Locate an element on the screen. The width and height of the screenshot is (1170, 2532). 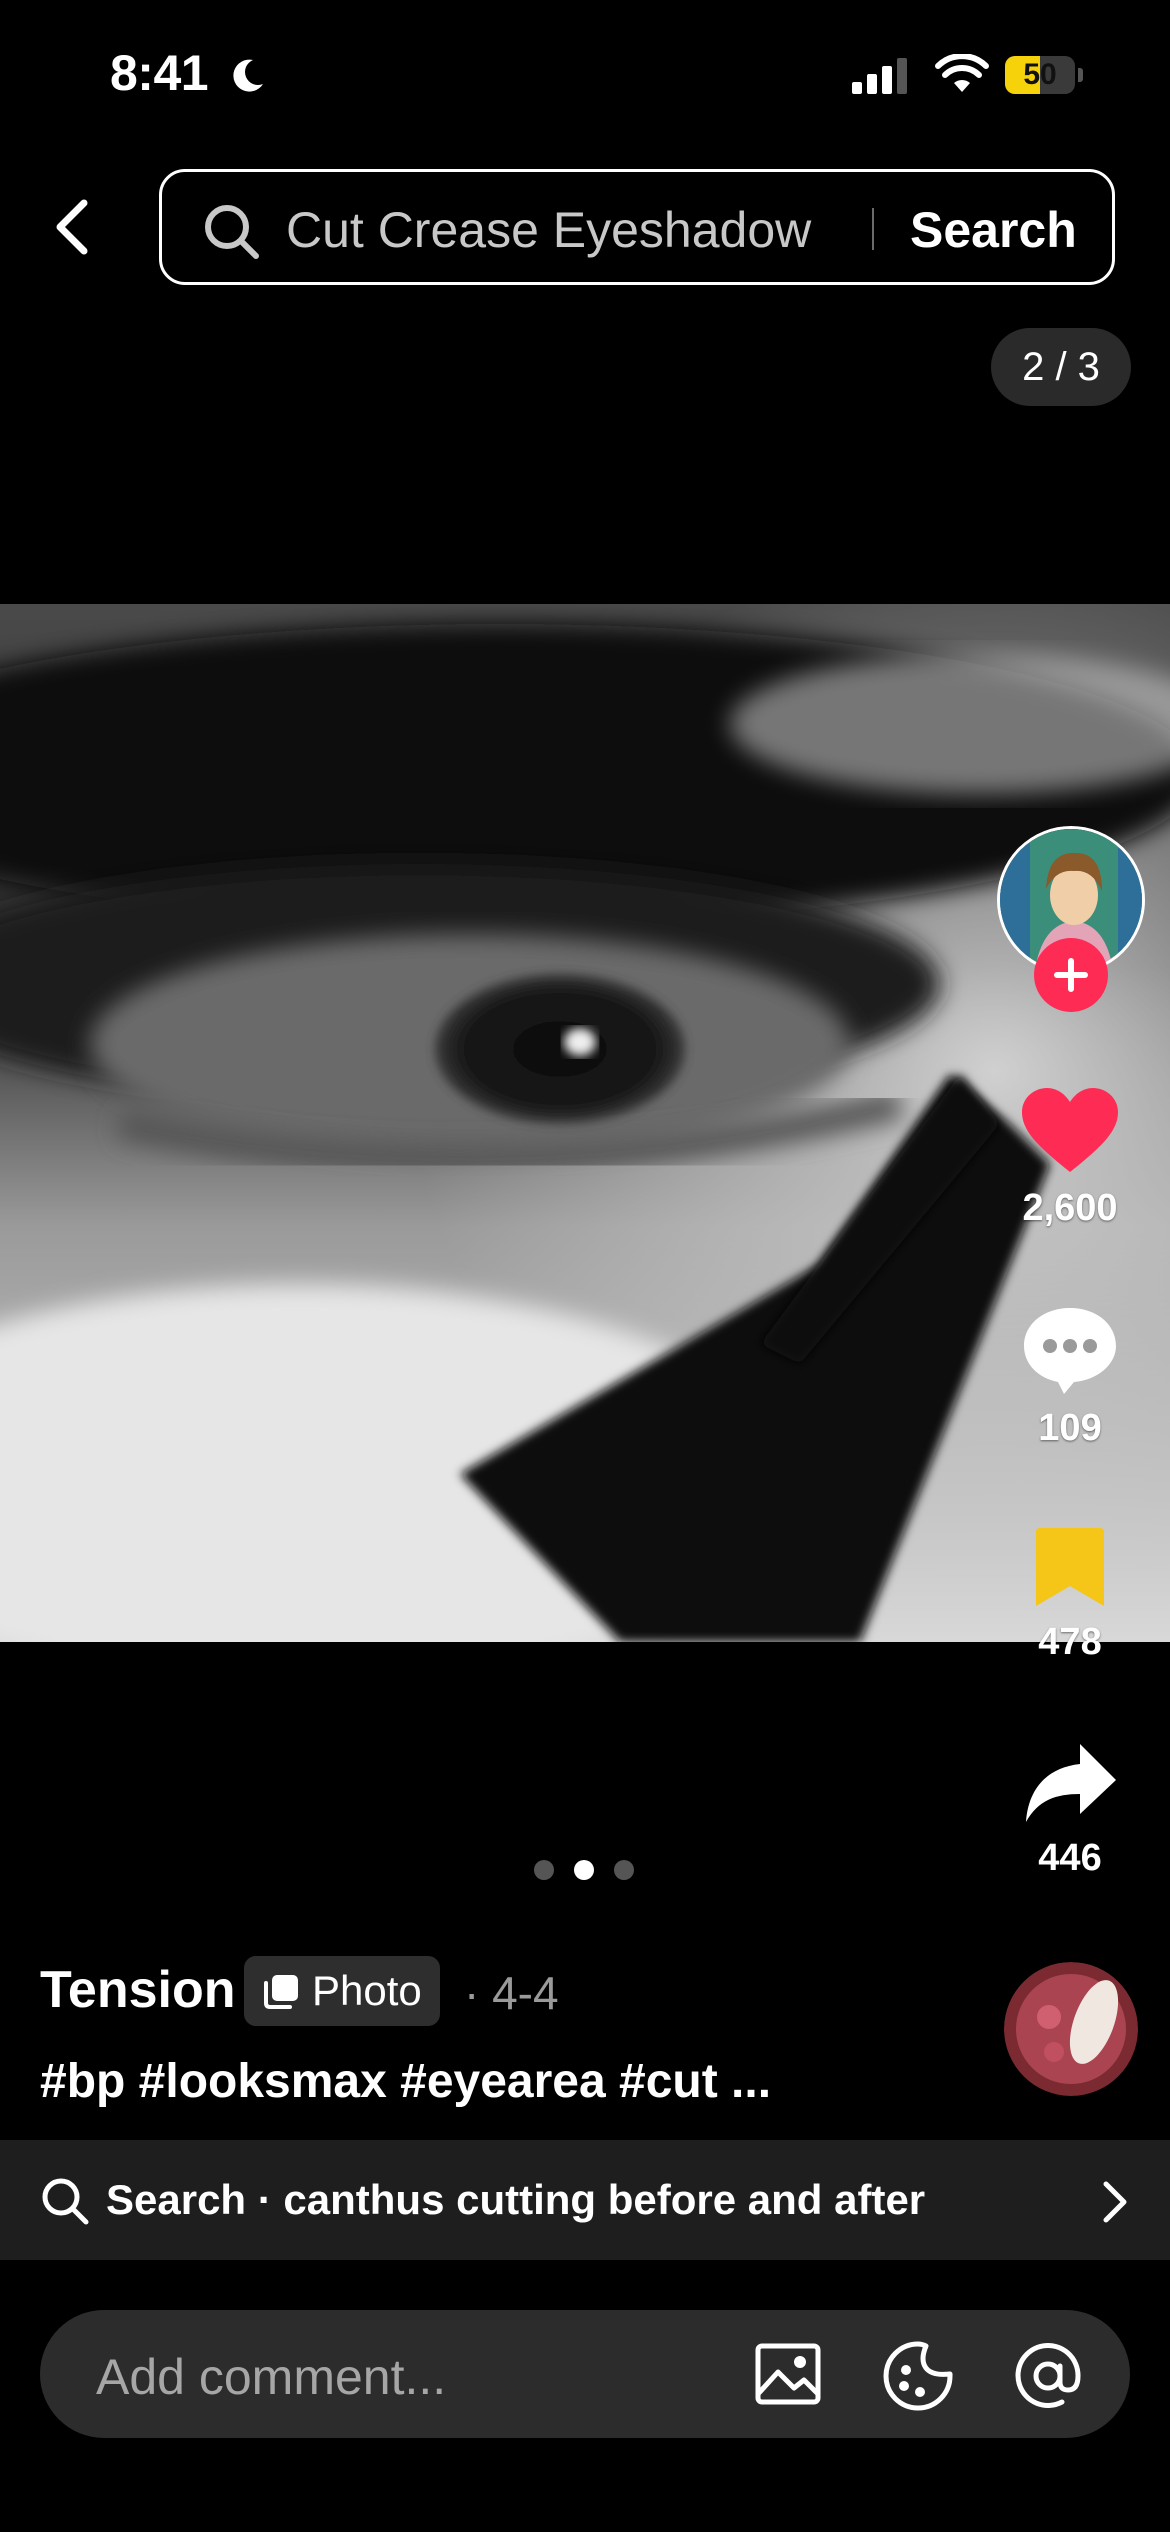
like-count: 2,600 is located at coordinates (1070, 1208).